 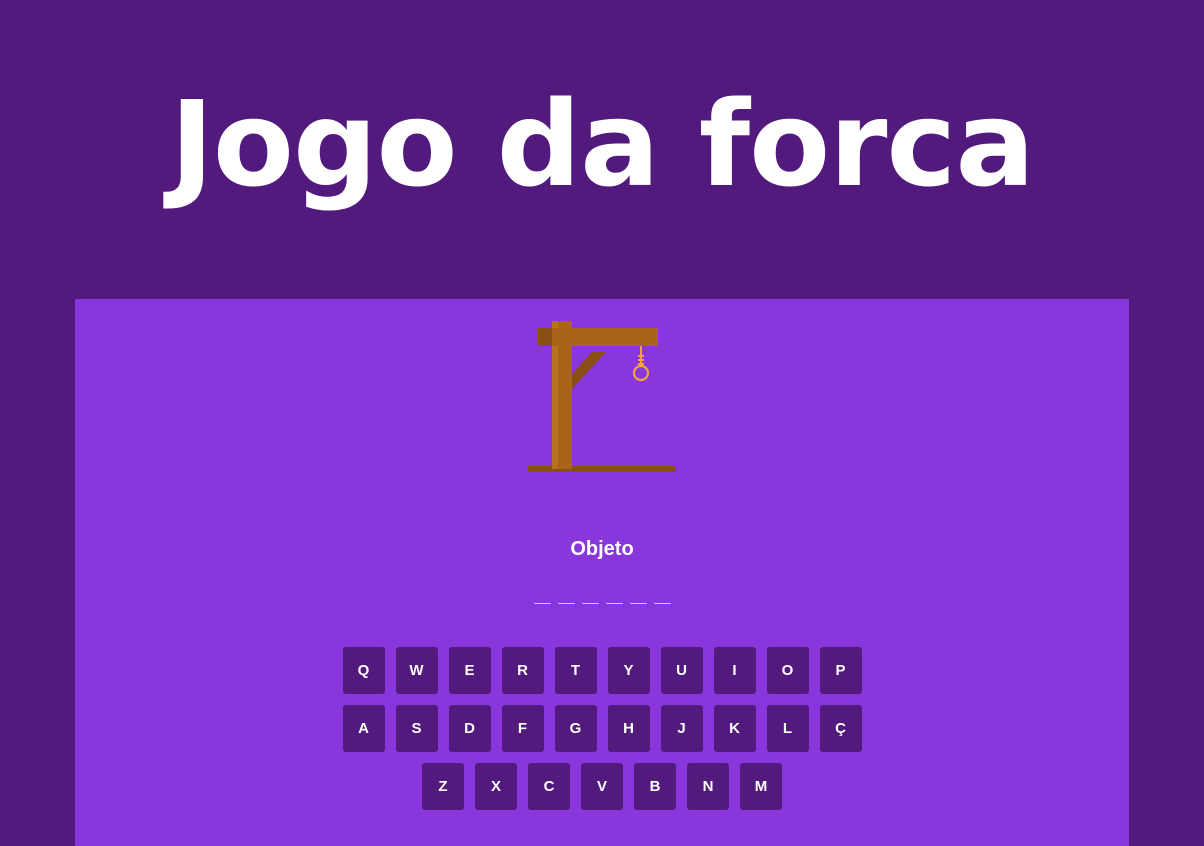 I want to click on key-p: P, so click(x=840, y=670).